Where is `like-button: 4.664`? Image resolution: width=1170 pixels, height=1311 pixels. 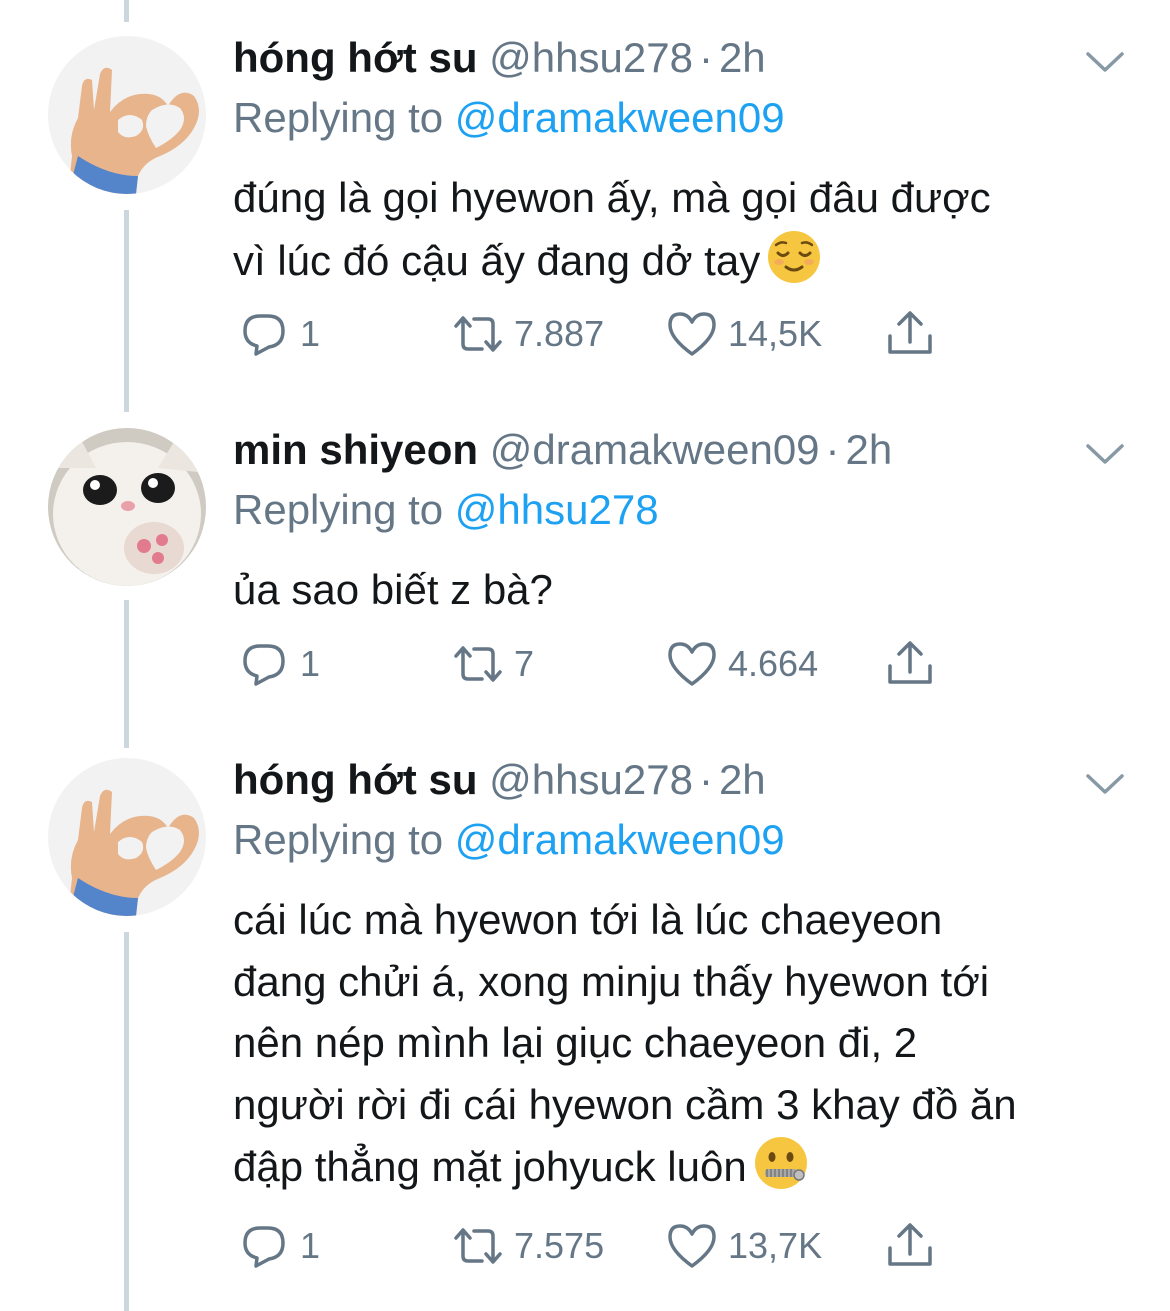 like-button: 4.664 is located at coordinates (742, 664).